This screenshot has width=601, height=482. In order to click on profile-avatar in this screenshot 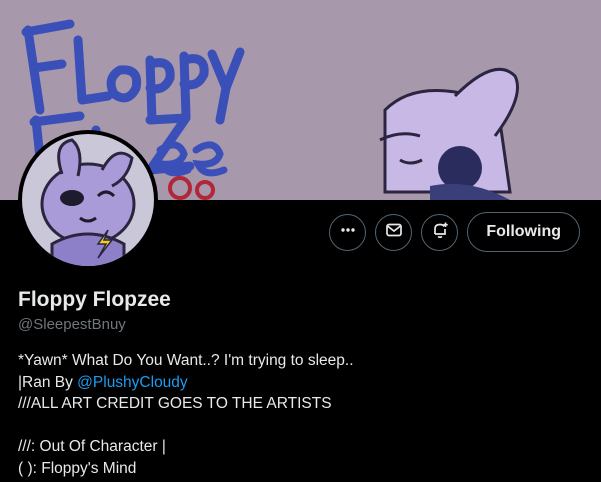, I will do `click(88, 200)`.